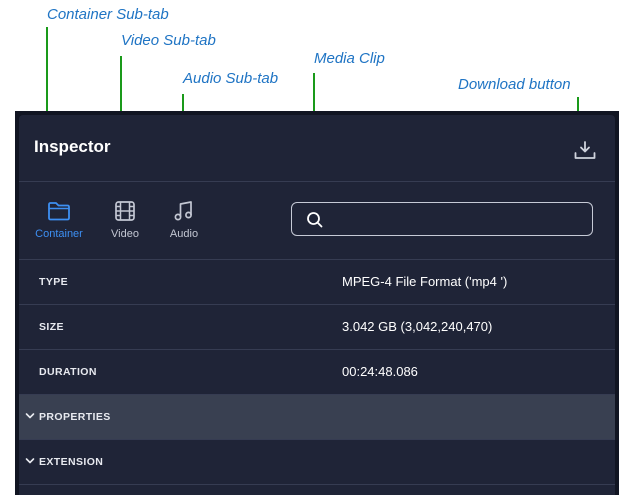  I want to click on info-row-duration: DURATION 00:24:48.086, so click(317, 372).